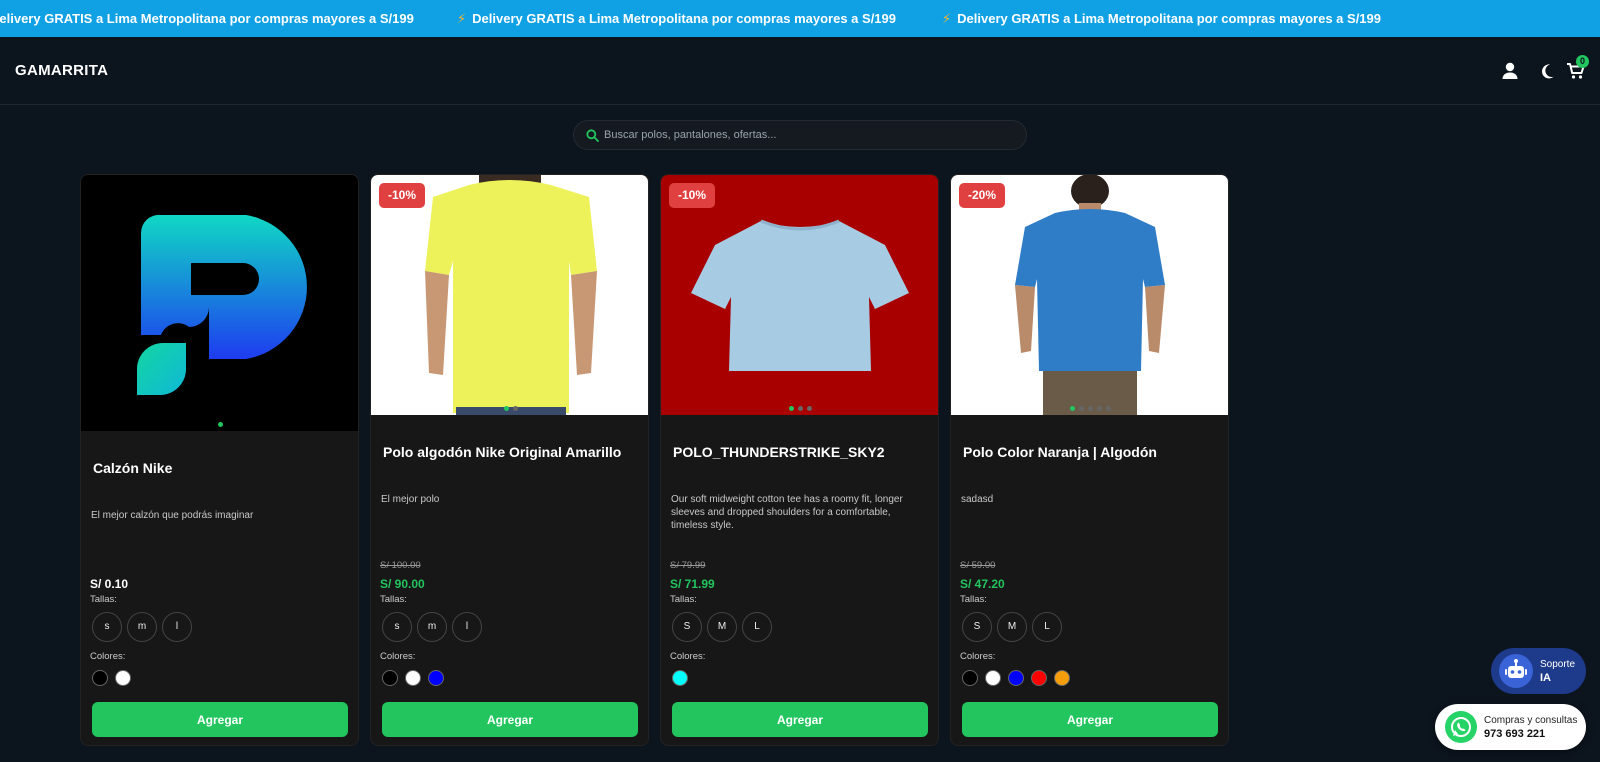 This screenshot has width=1600, height=762. Describe the element at coordinates (132, 468) in the screenshot. I see `product-title: Calzón Nike` at that location.